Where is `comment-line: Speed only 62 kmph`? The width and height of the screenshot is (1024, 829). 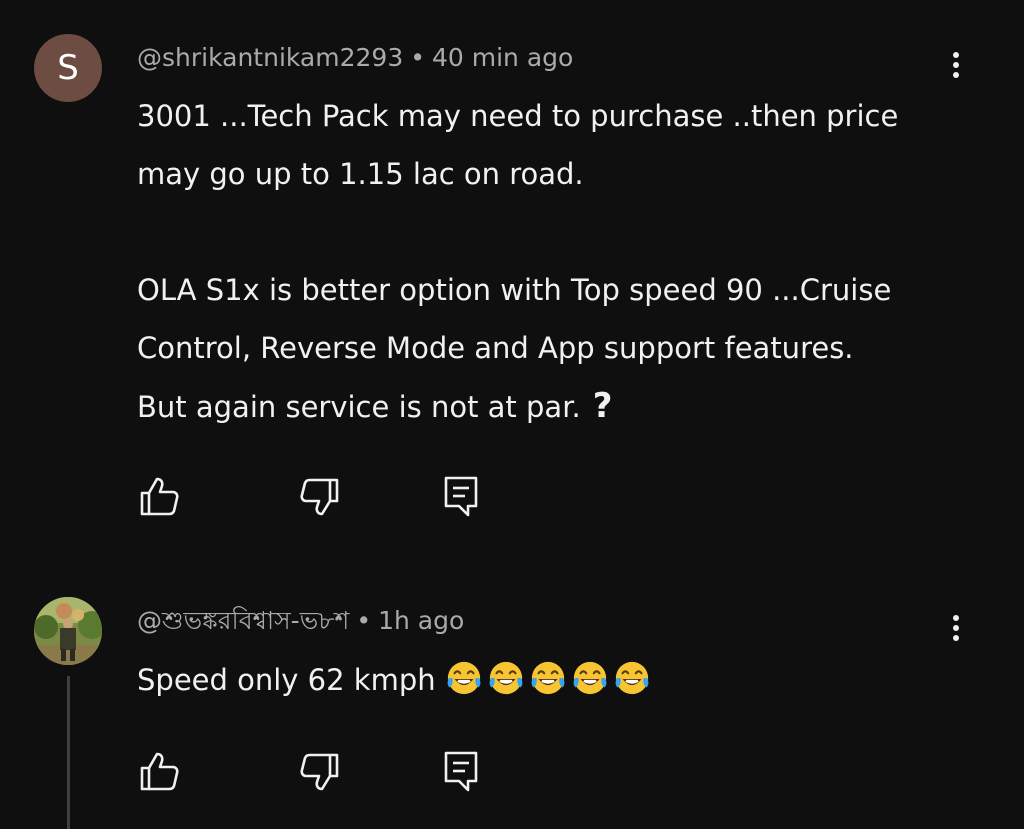 comment-line: Speed only 62 kmph is located at coordinates (286, 680).